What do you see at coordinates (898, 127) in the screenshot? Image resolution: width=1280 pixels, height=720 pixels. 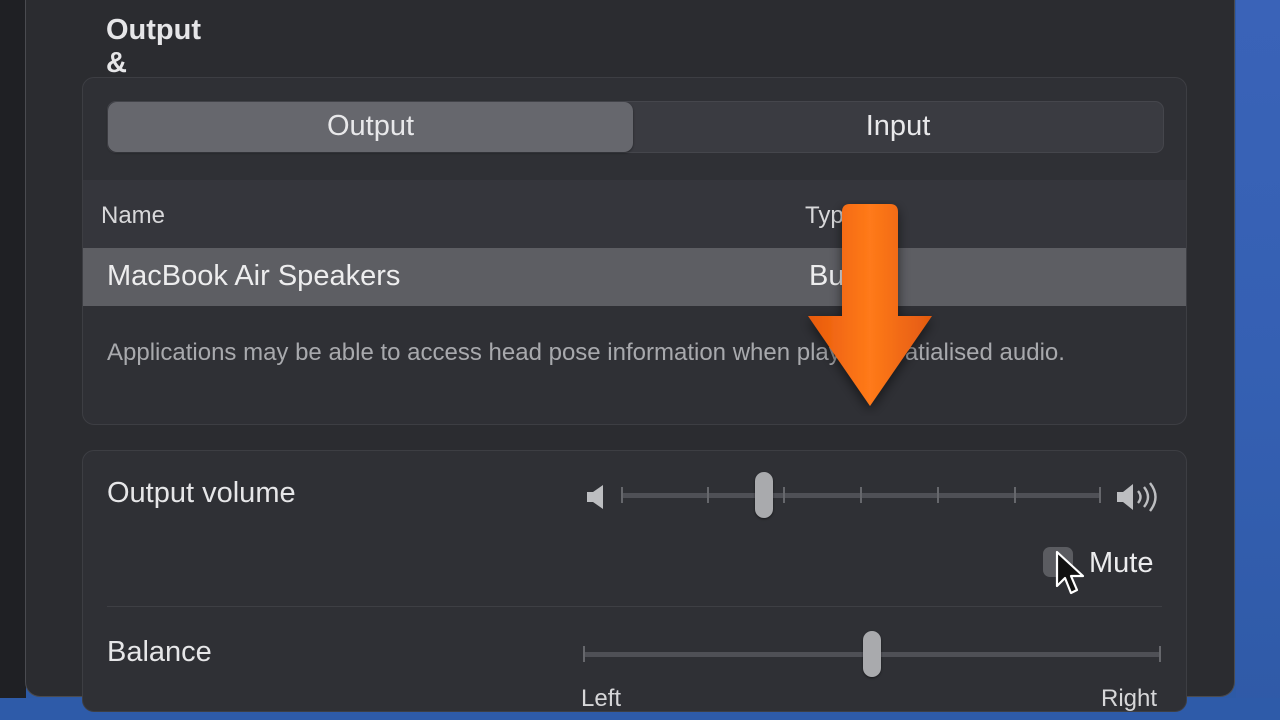 I see `tab-input: Input` at bounding box center [898, 127].